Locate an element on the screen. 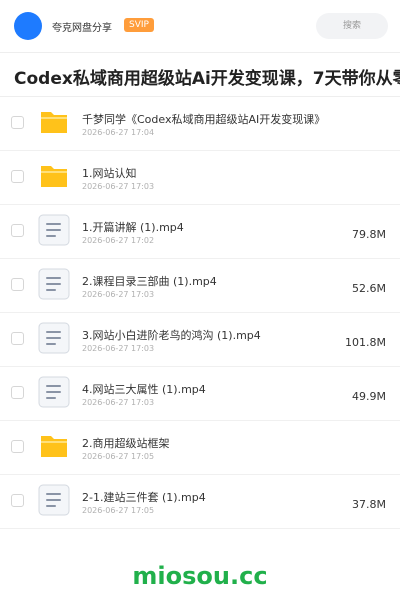 Image resolution: width=400 pixels, height=600 pixels. header: 夸克网盘分享 SVIP 搜索 is located at coordinates (200, 26).